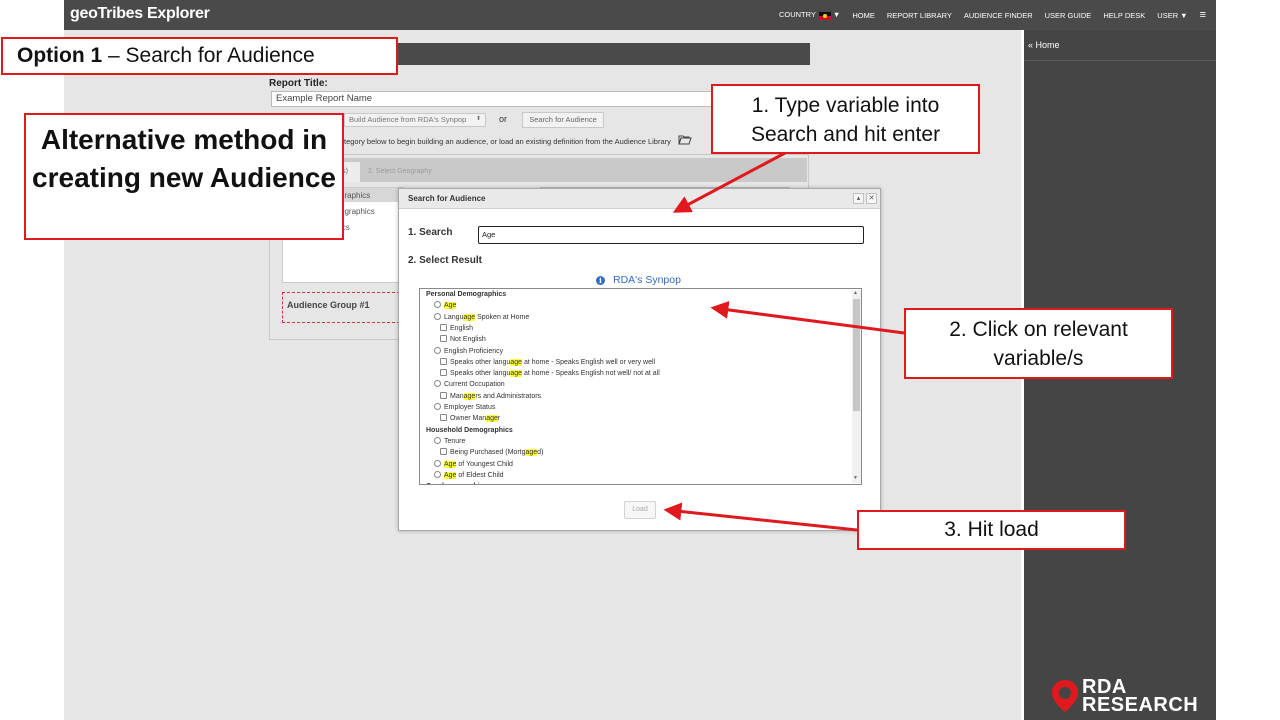 Image resolution: width=1280 pixels, height=720 pixels. What do you see at coordinates (1184, 15) in the screenshot?
I see `chevron-down-icon: ▼` at bounding box center [1184, 15].